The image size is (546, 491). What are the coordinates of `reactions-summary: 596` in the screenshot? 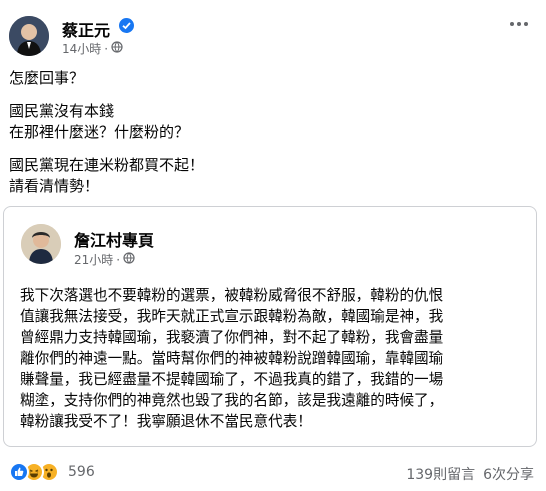 It's located at (52, 472).